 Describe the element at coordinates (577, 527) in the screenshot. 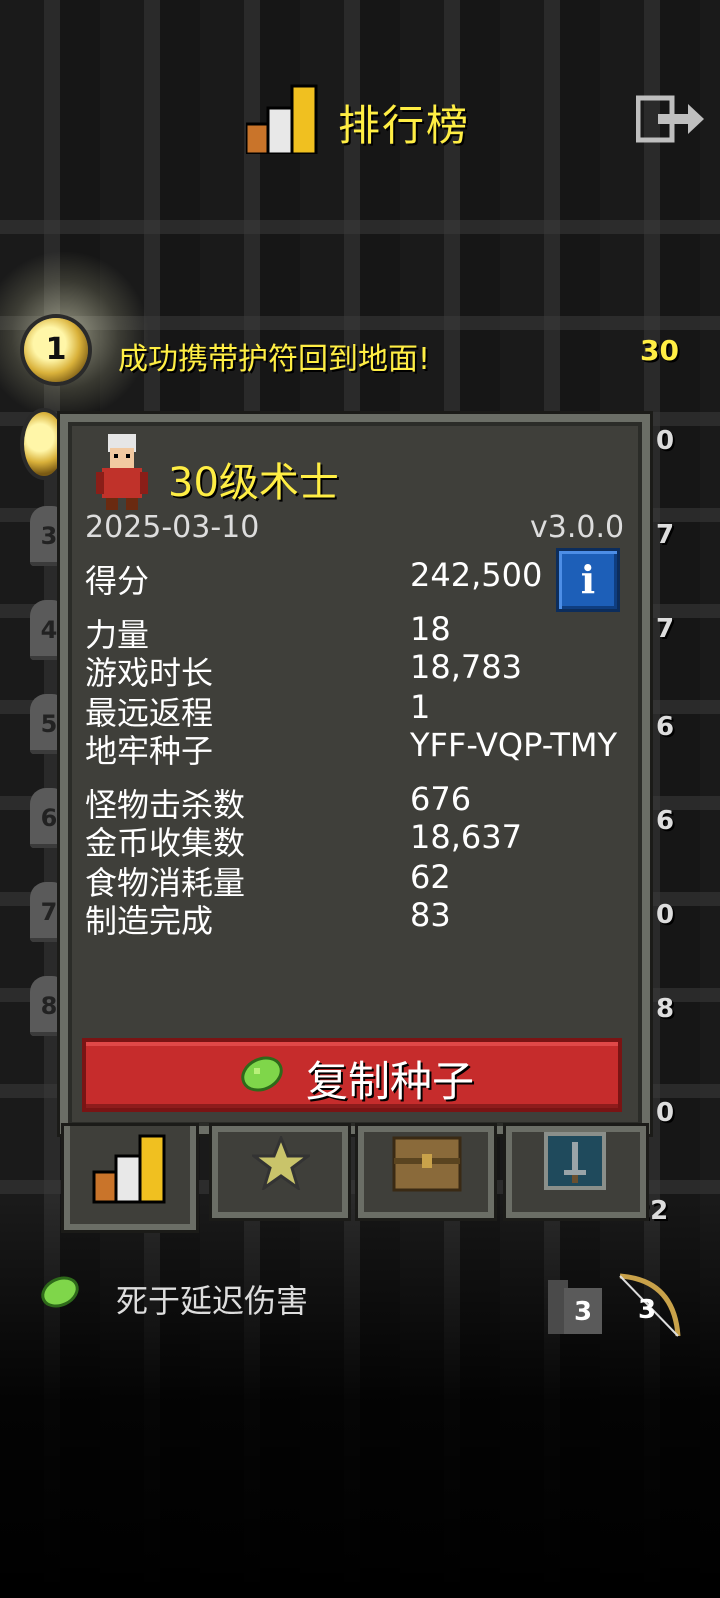

I see `game-version: v3.0.0` at that location.